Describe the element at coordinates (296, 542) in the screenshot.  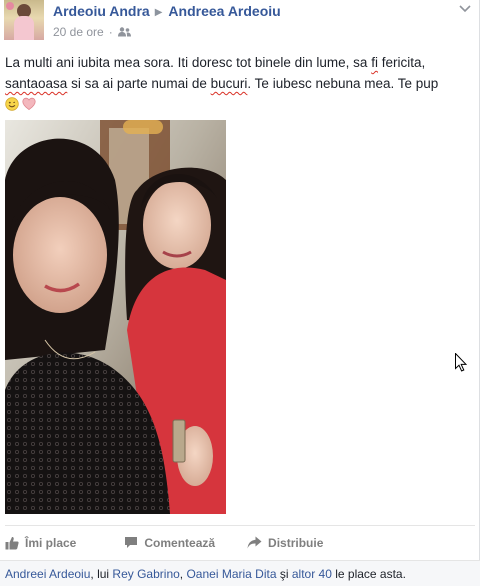
I see `share-label: Distribuie` at that location.